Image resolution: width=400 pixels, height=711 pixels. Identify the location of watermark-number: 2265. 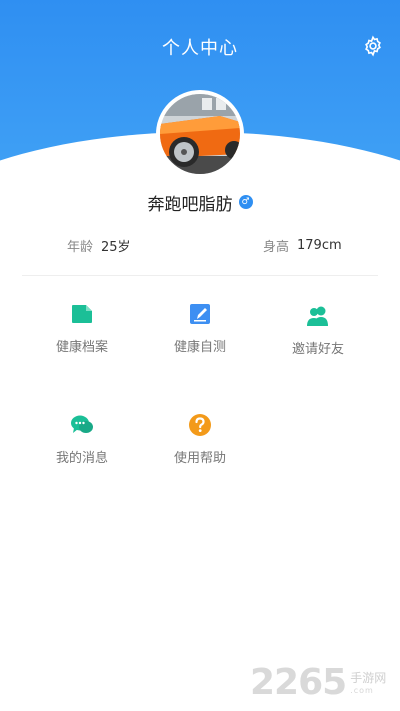
(298, 682).